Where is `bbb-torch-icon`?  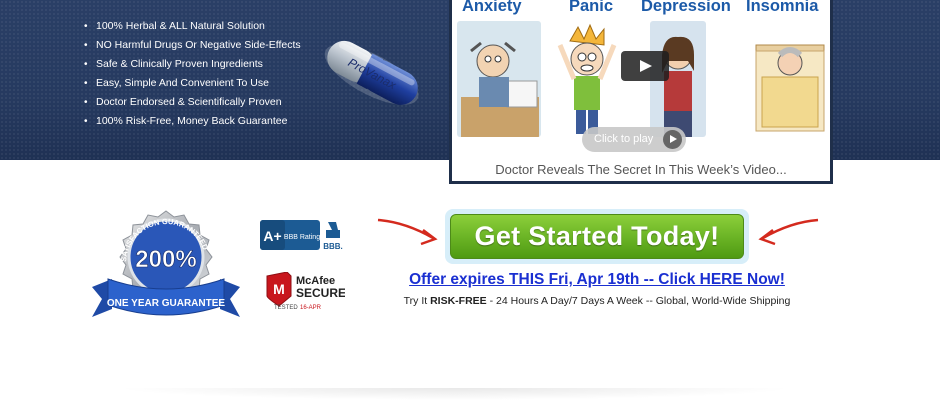
bbb-torch-icon is located at coordinates (333, 230).